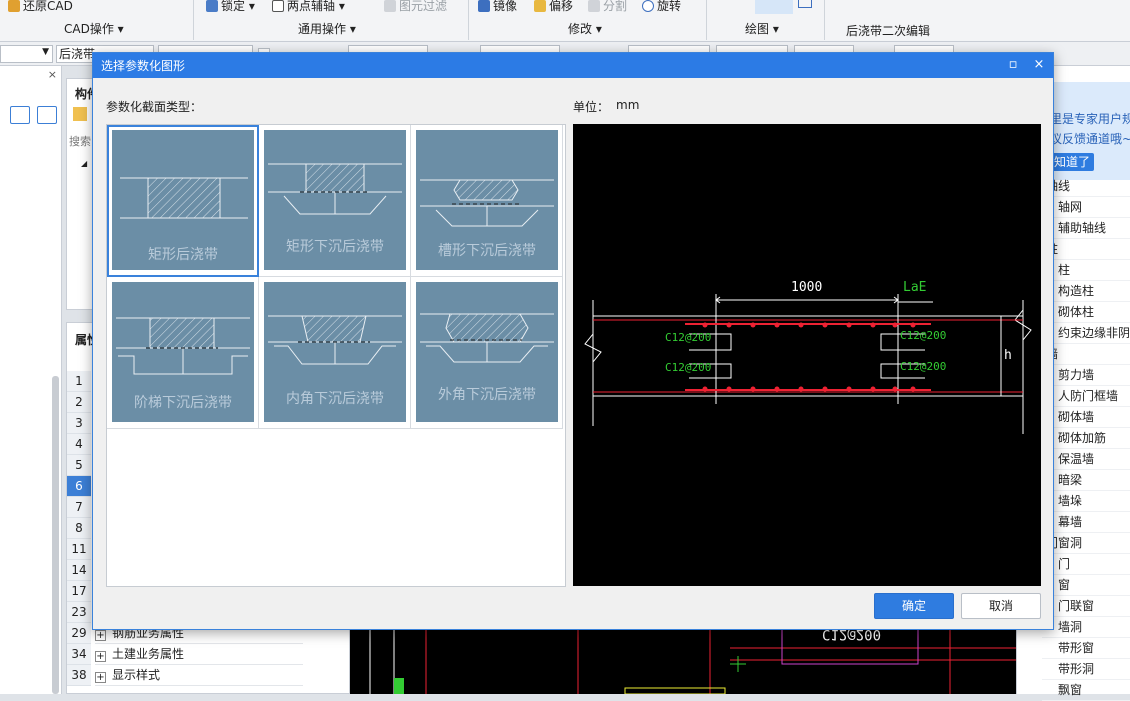 The image size is (1130, 701). Describe the element at coordinates (553, 7) in the screenshot. I see `offset-button: 偏移` at that location.